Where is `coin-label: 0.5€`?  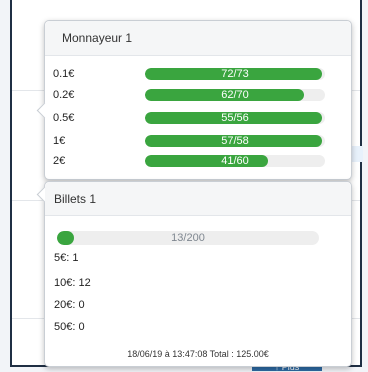
coin-label: 0.5€ is located at coordinates (64, 118).